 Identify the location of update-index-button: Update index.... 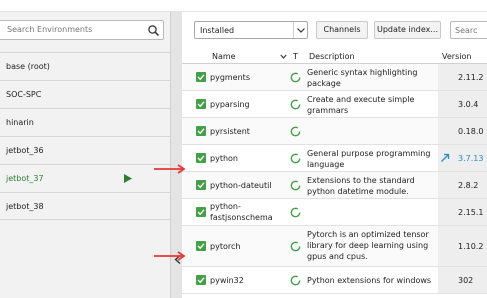
(407, 30).